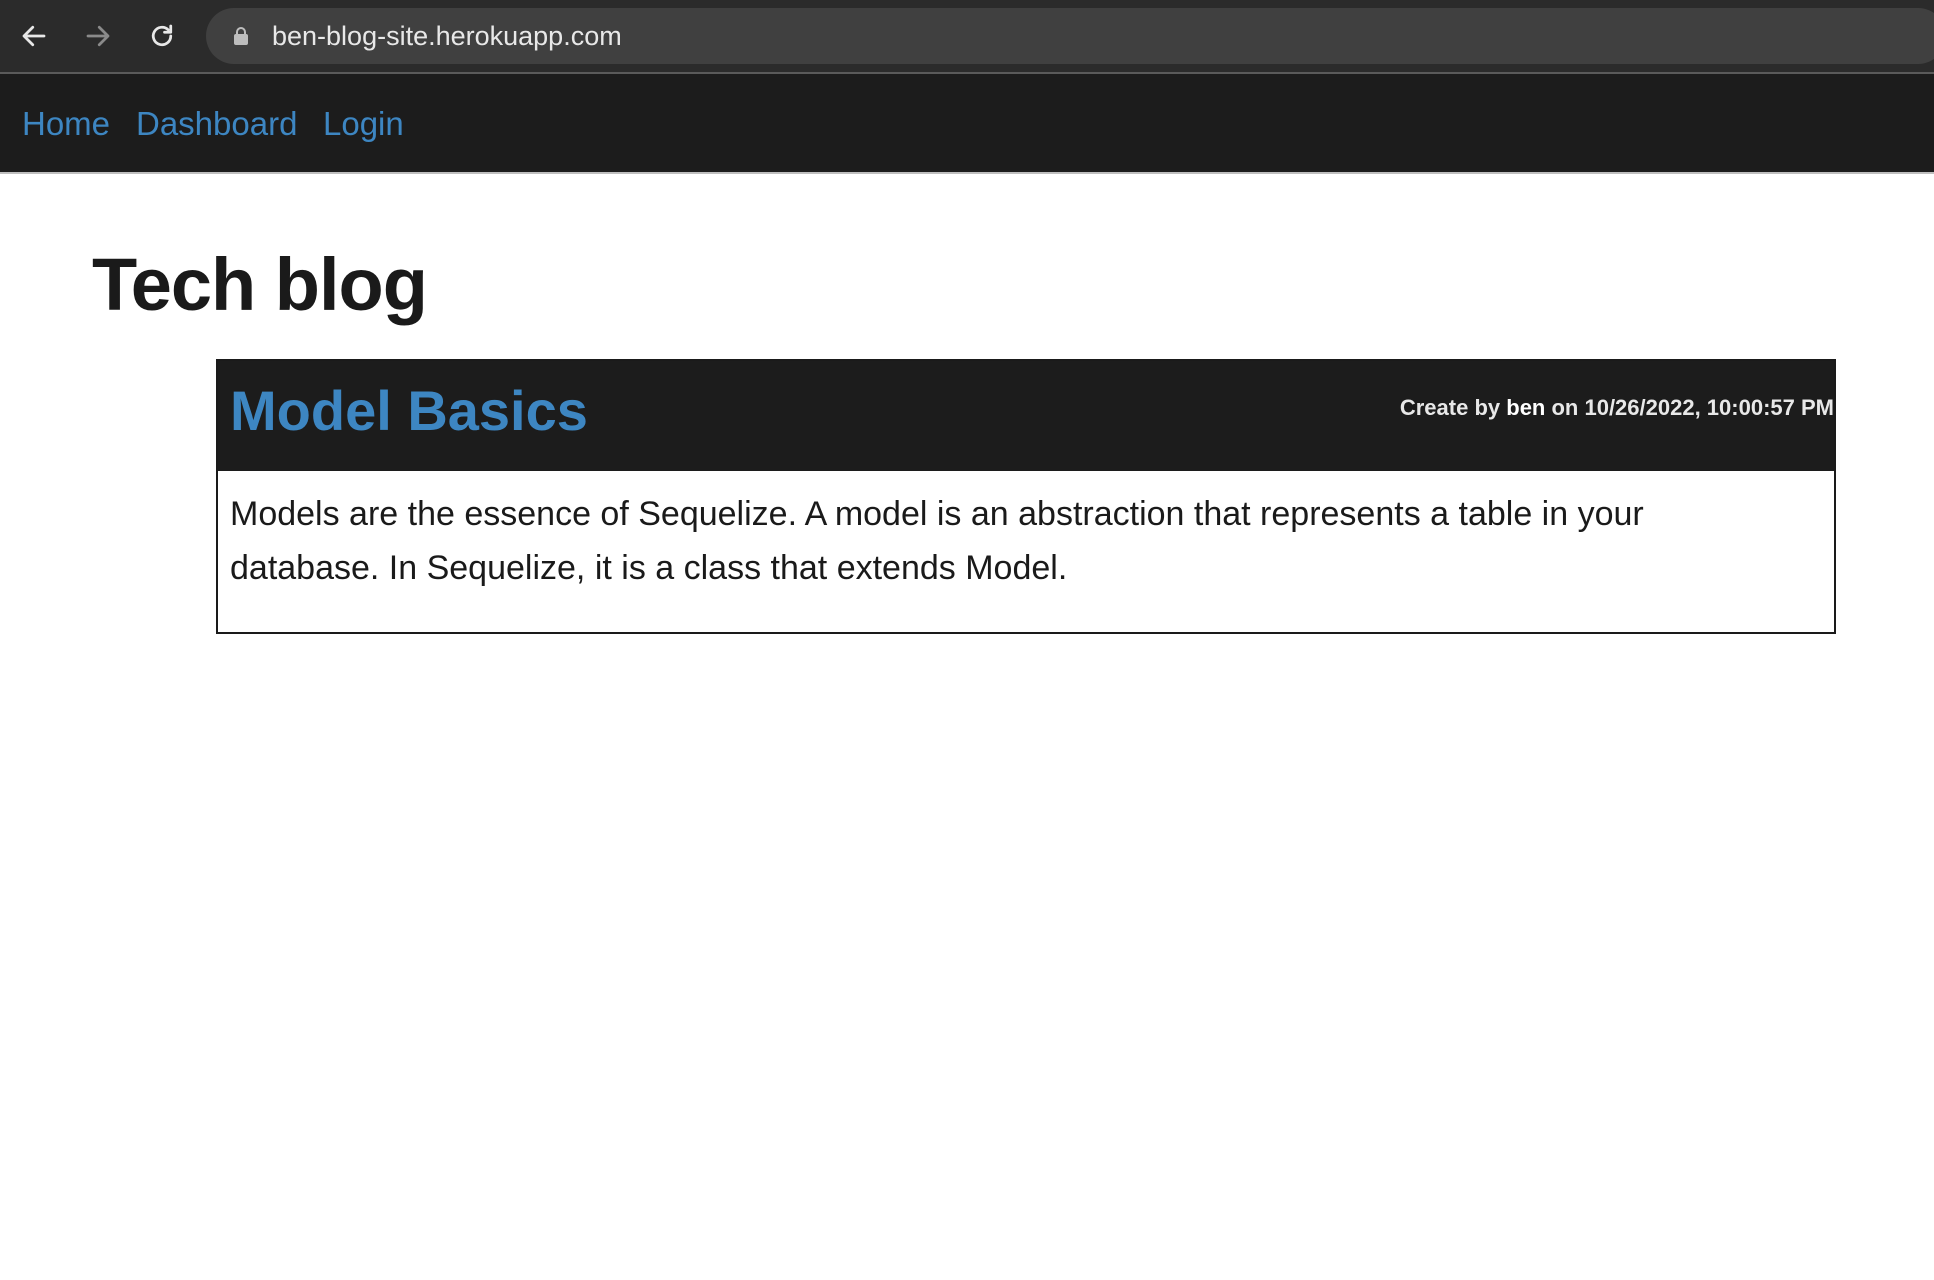  I want to click on browser-toolbar: ben-blog-site.herokuapp.com, so click(967, 36).